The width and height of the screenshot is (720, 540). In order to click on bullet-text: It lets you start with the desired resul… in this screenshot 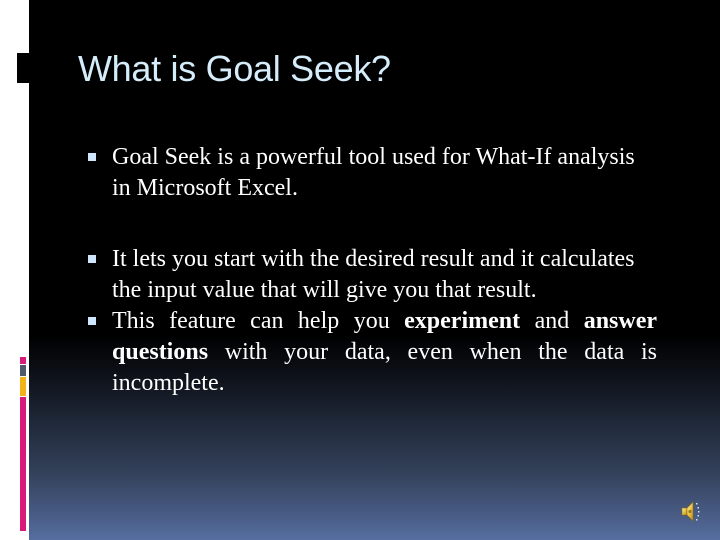, I will do `click(373, 274)`.